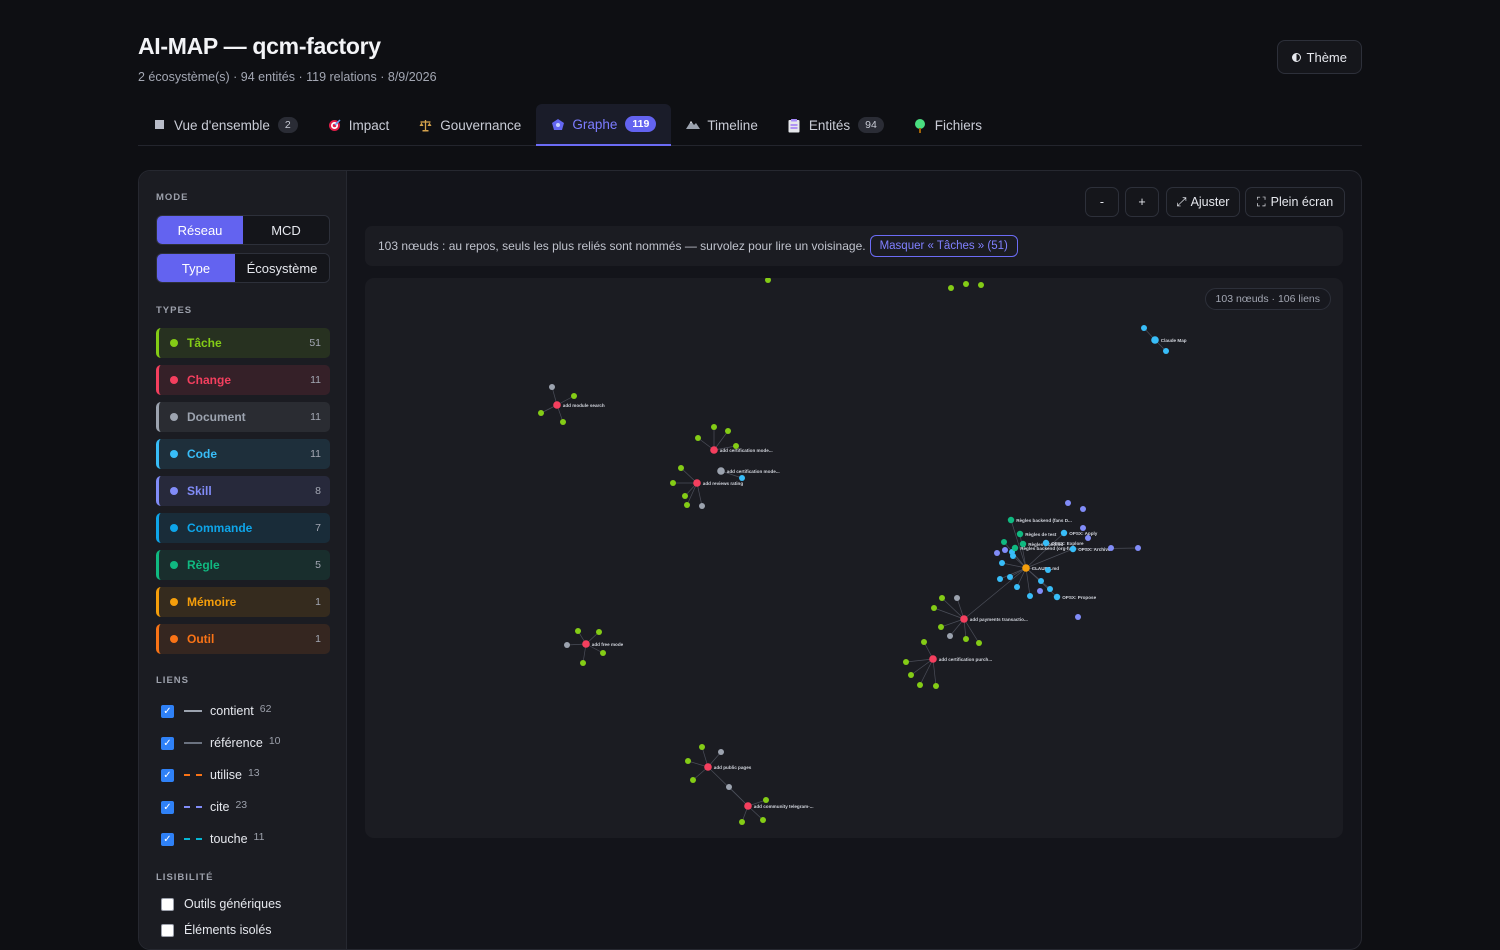 This screenshot has height=950, width=1500. Describe the element at coordinates (1057, 597) in the screenshot. I see `graph-node-opsx-propose` at that location.